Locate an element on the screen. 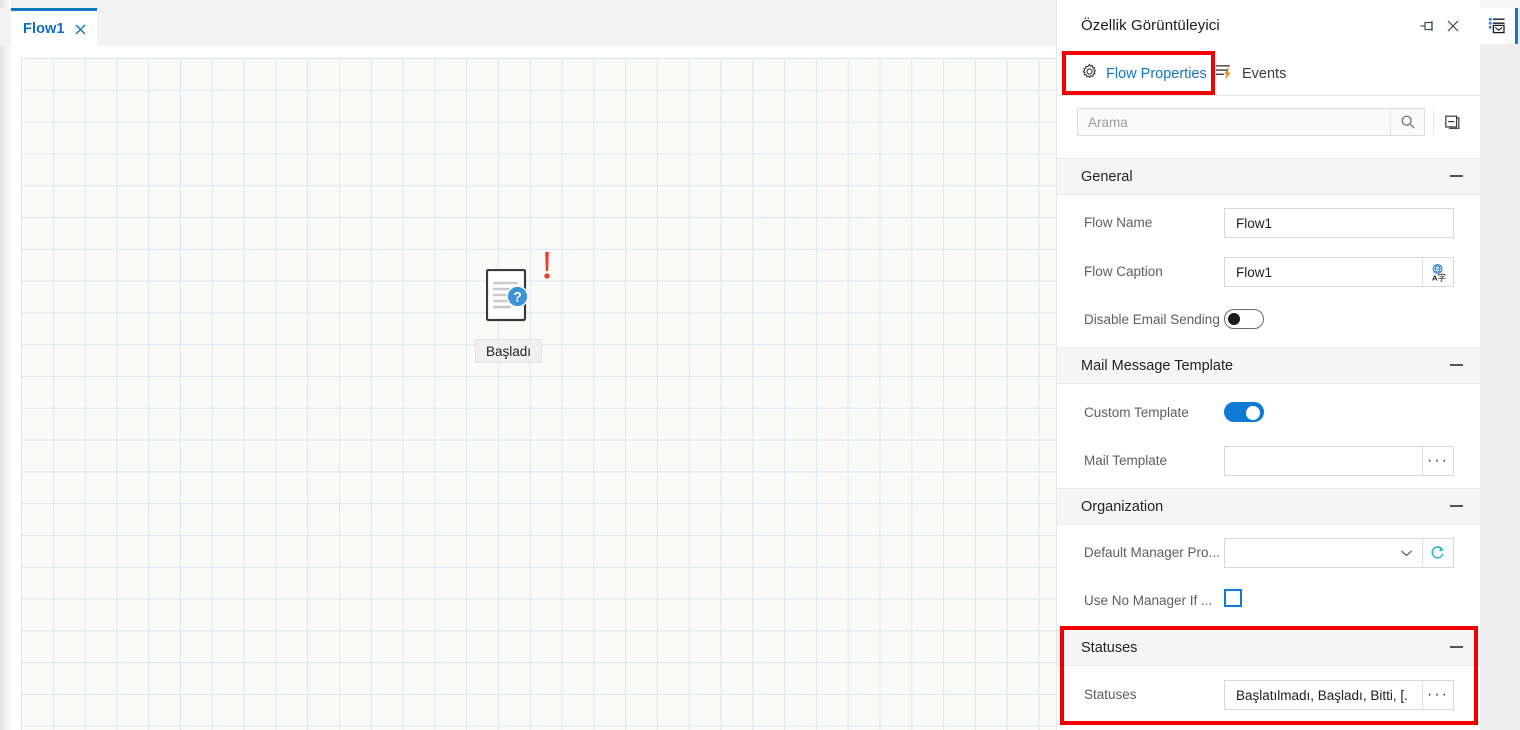 This screenshot has height=730, width=1520. group-header-statuses: Statuses is located at coordinates (1269, 647).